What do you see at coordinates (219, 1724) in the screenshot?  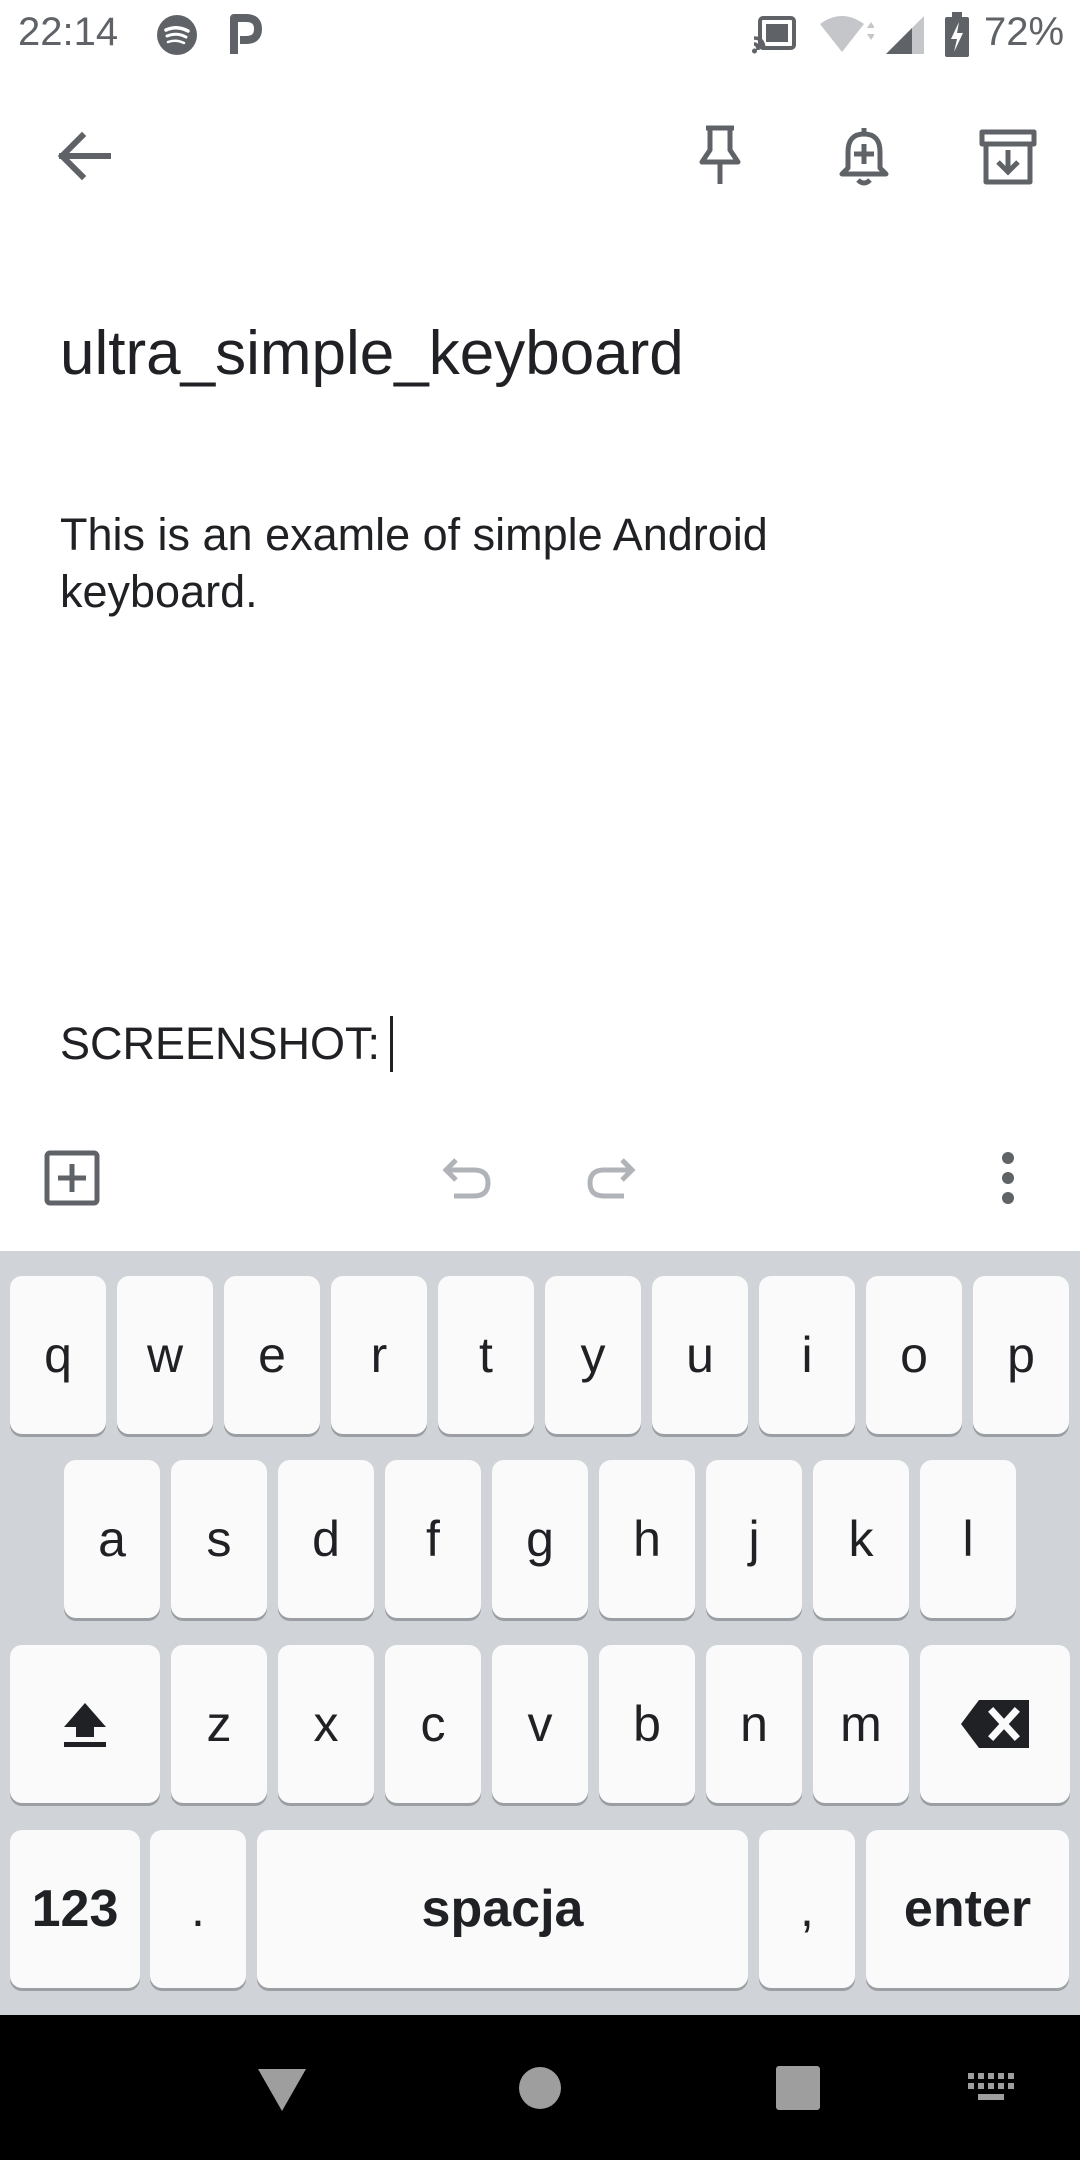 I see `key-z: z` at bounding box center [219, 1724].